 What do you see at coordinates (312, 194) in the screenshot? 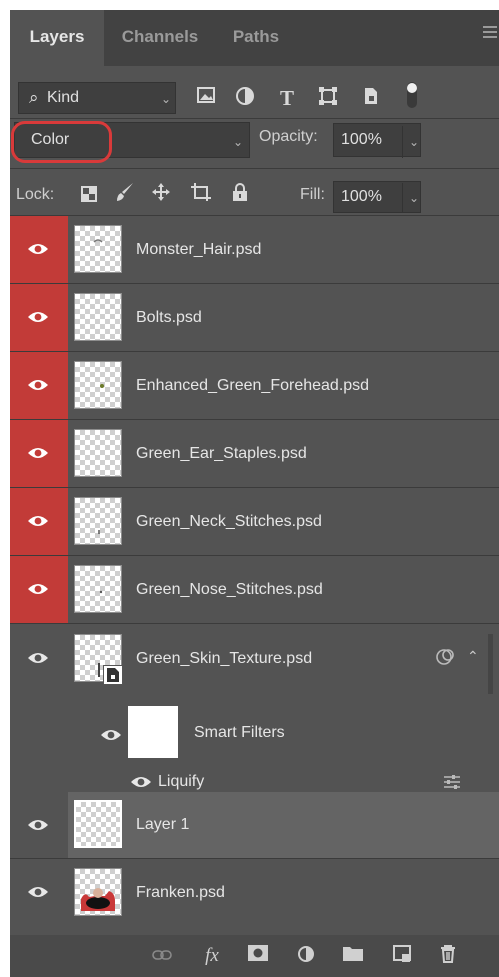
I see `fill-label: Fill:` at bounding box center [312, 194].